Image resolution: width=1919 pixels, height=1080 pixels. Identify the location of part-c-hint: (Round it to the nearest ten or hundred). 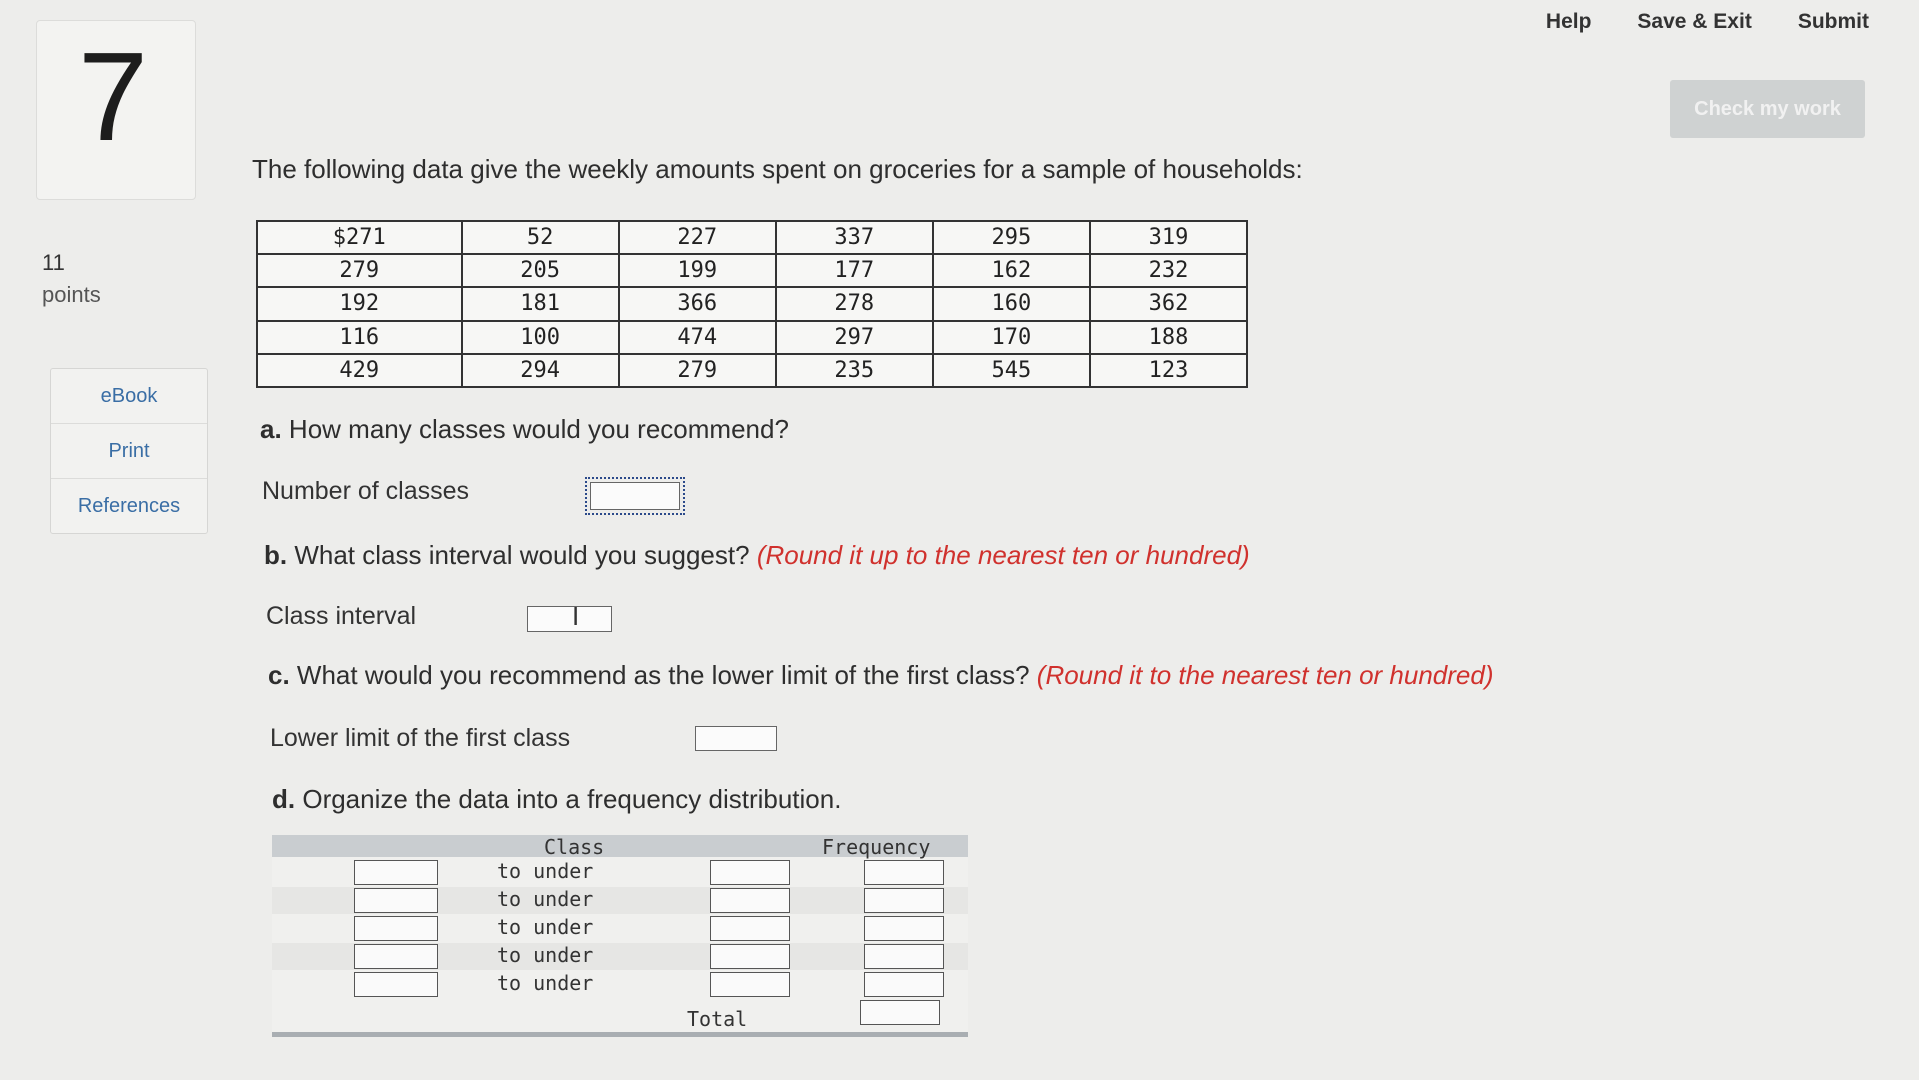
(1265, 675).